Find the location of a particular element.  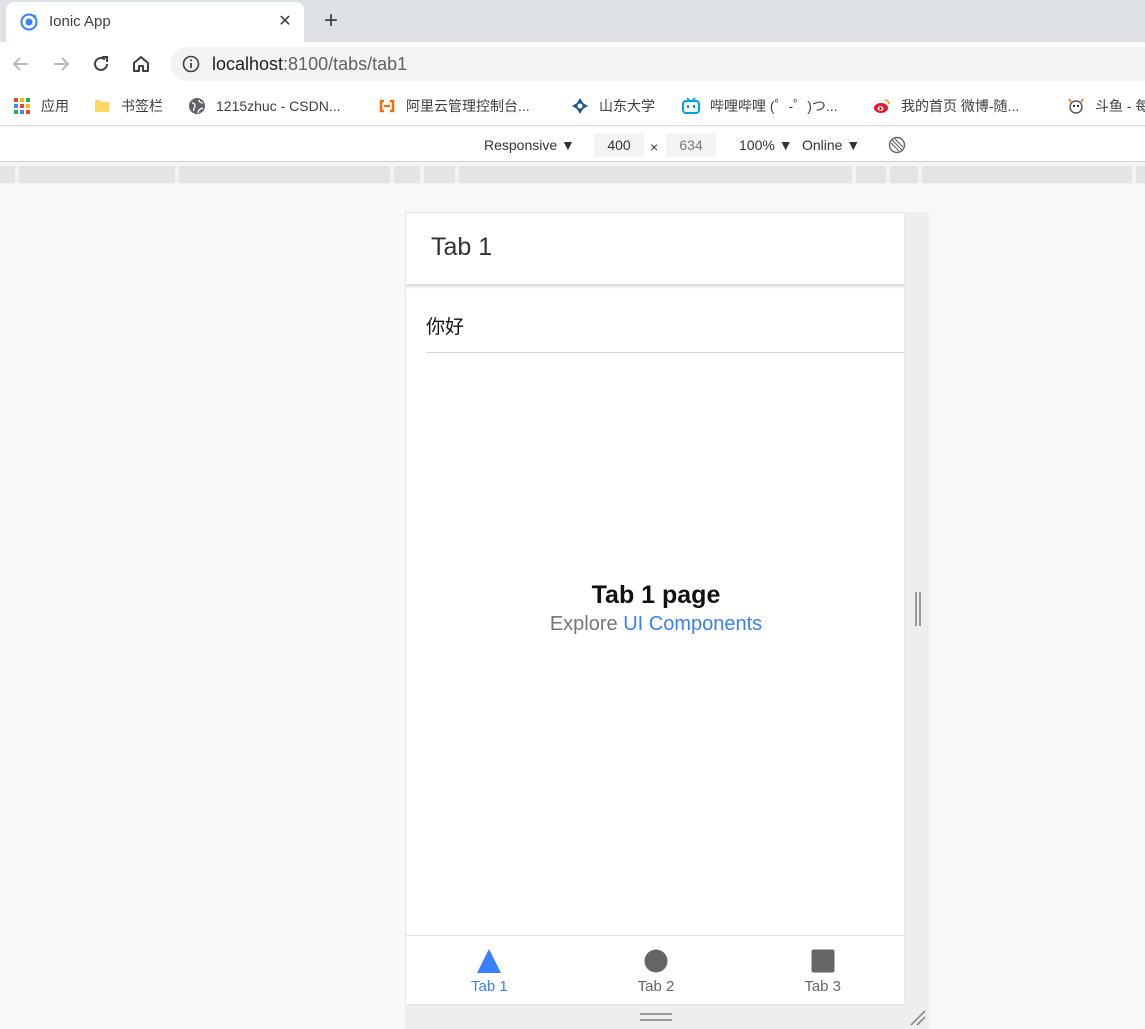

tab-bar: Tab 1 Tab 2 Tab 3 is located at coordinates (655, 969).